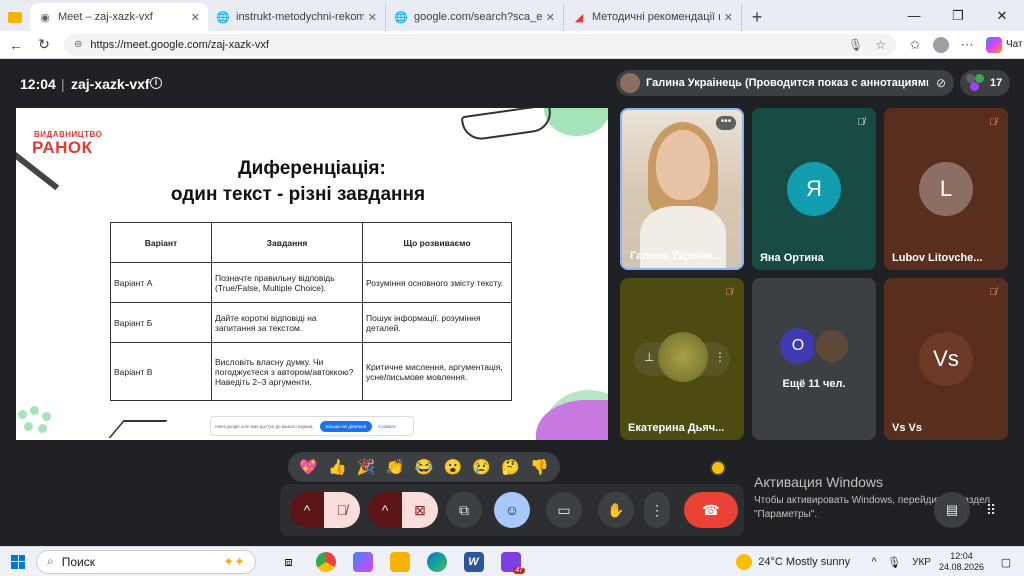  I want to click on reaction-laugh: 😂, so click(424, 467).